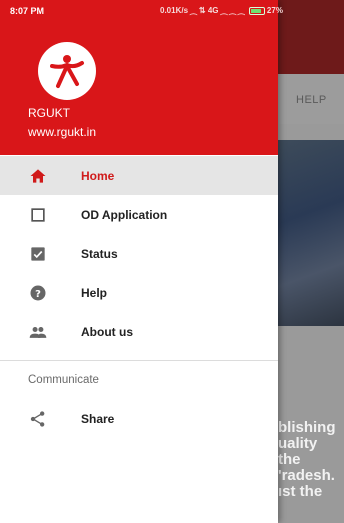 Image resolution: width=344 pixels, height=523 pixels. I want to click on checkbox-empty-icon, so click(38, 215).